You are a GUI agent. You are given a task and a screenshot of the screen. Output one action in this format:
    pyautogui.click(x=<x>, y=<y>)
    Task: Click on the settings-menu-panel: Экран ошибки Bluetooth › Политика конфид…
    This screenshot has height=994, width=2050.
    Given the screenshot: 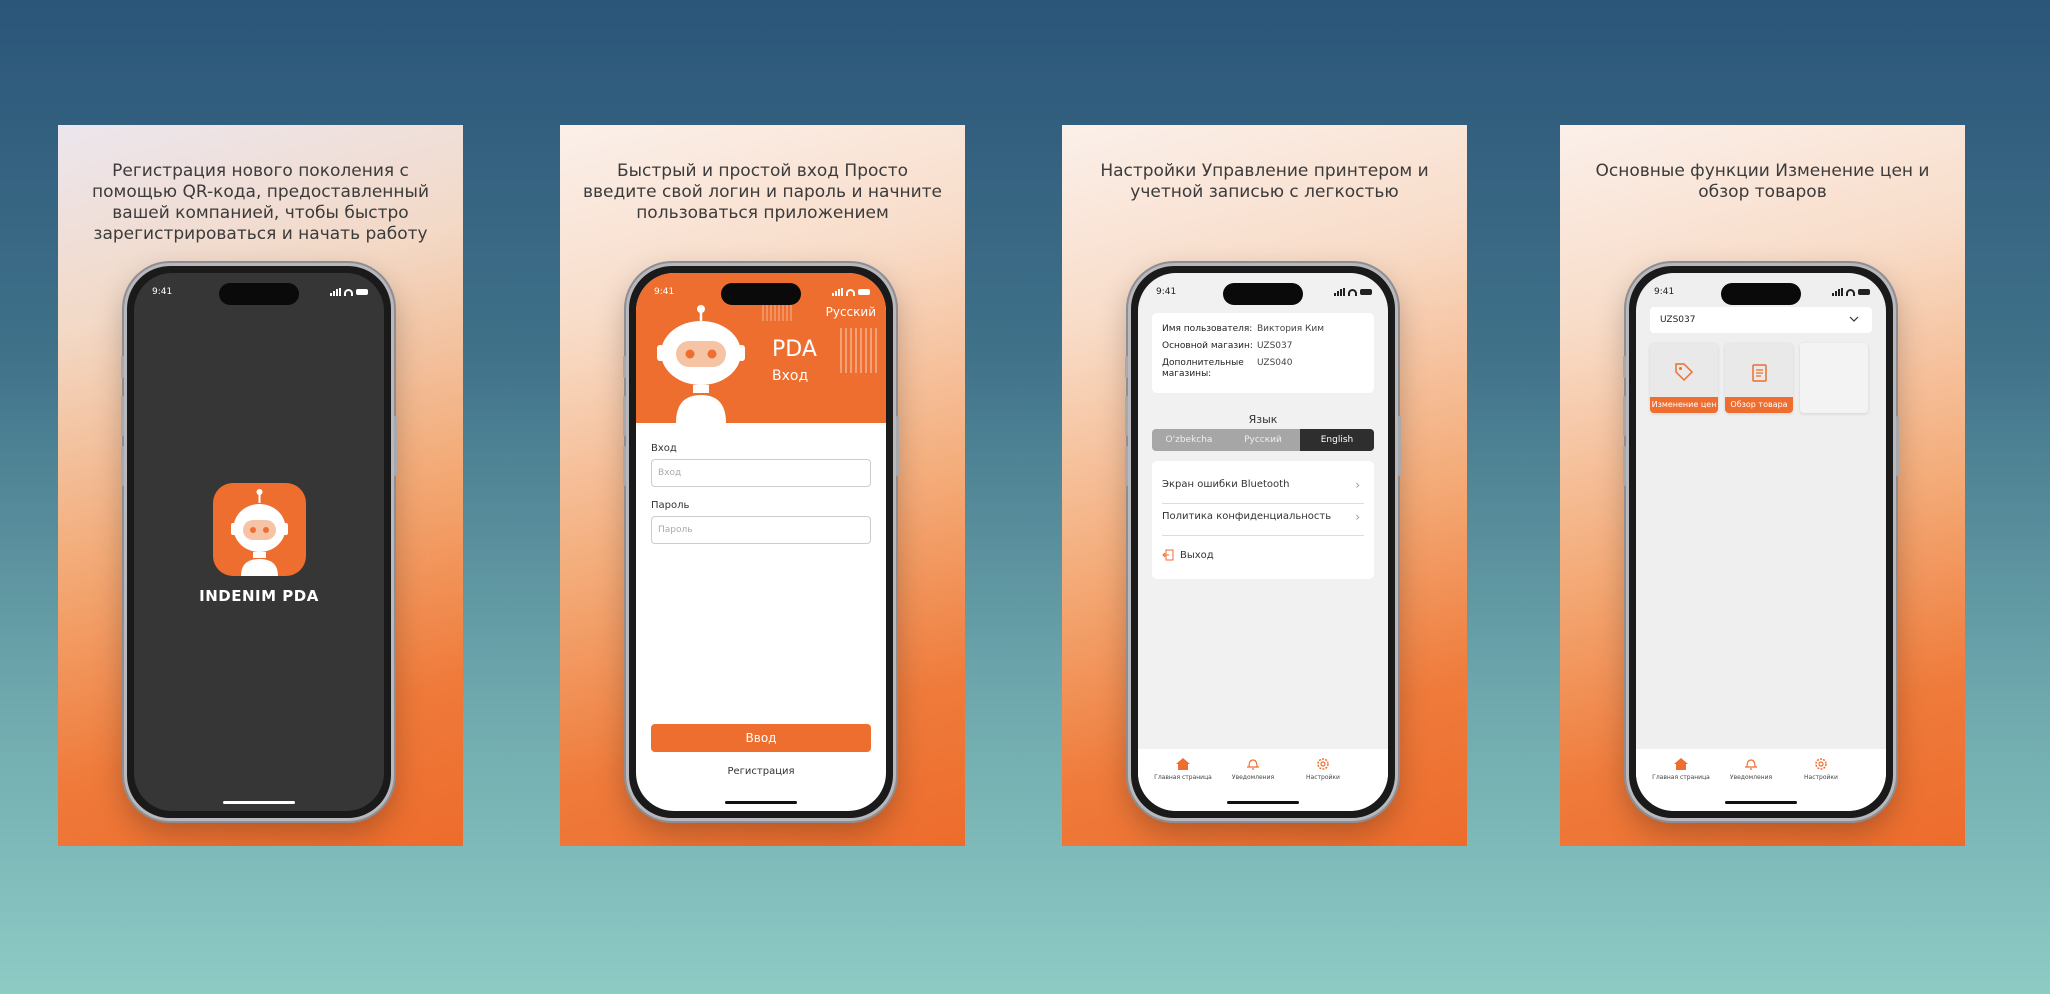 What is the action you would take?
    pyautogui.click(x=1263, y=520)
    